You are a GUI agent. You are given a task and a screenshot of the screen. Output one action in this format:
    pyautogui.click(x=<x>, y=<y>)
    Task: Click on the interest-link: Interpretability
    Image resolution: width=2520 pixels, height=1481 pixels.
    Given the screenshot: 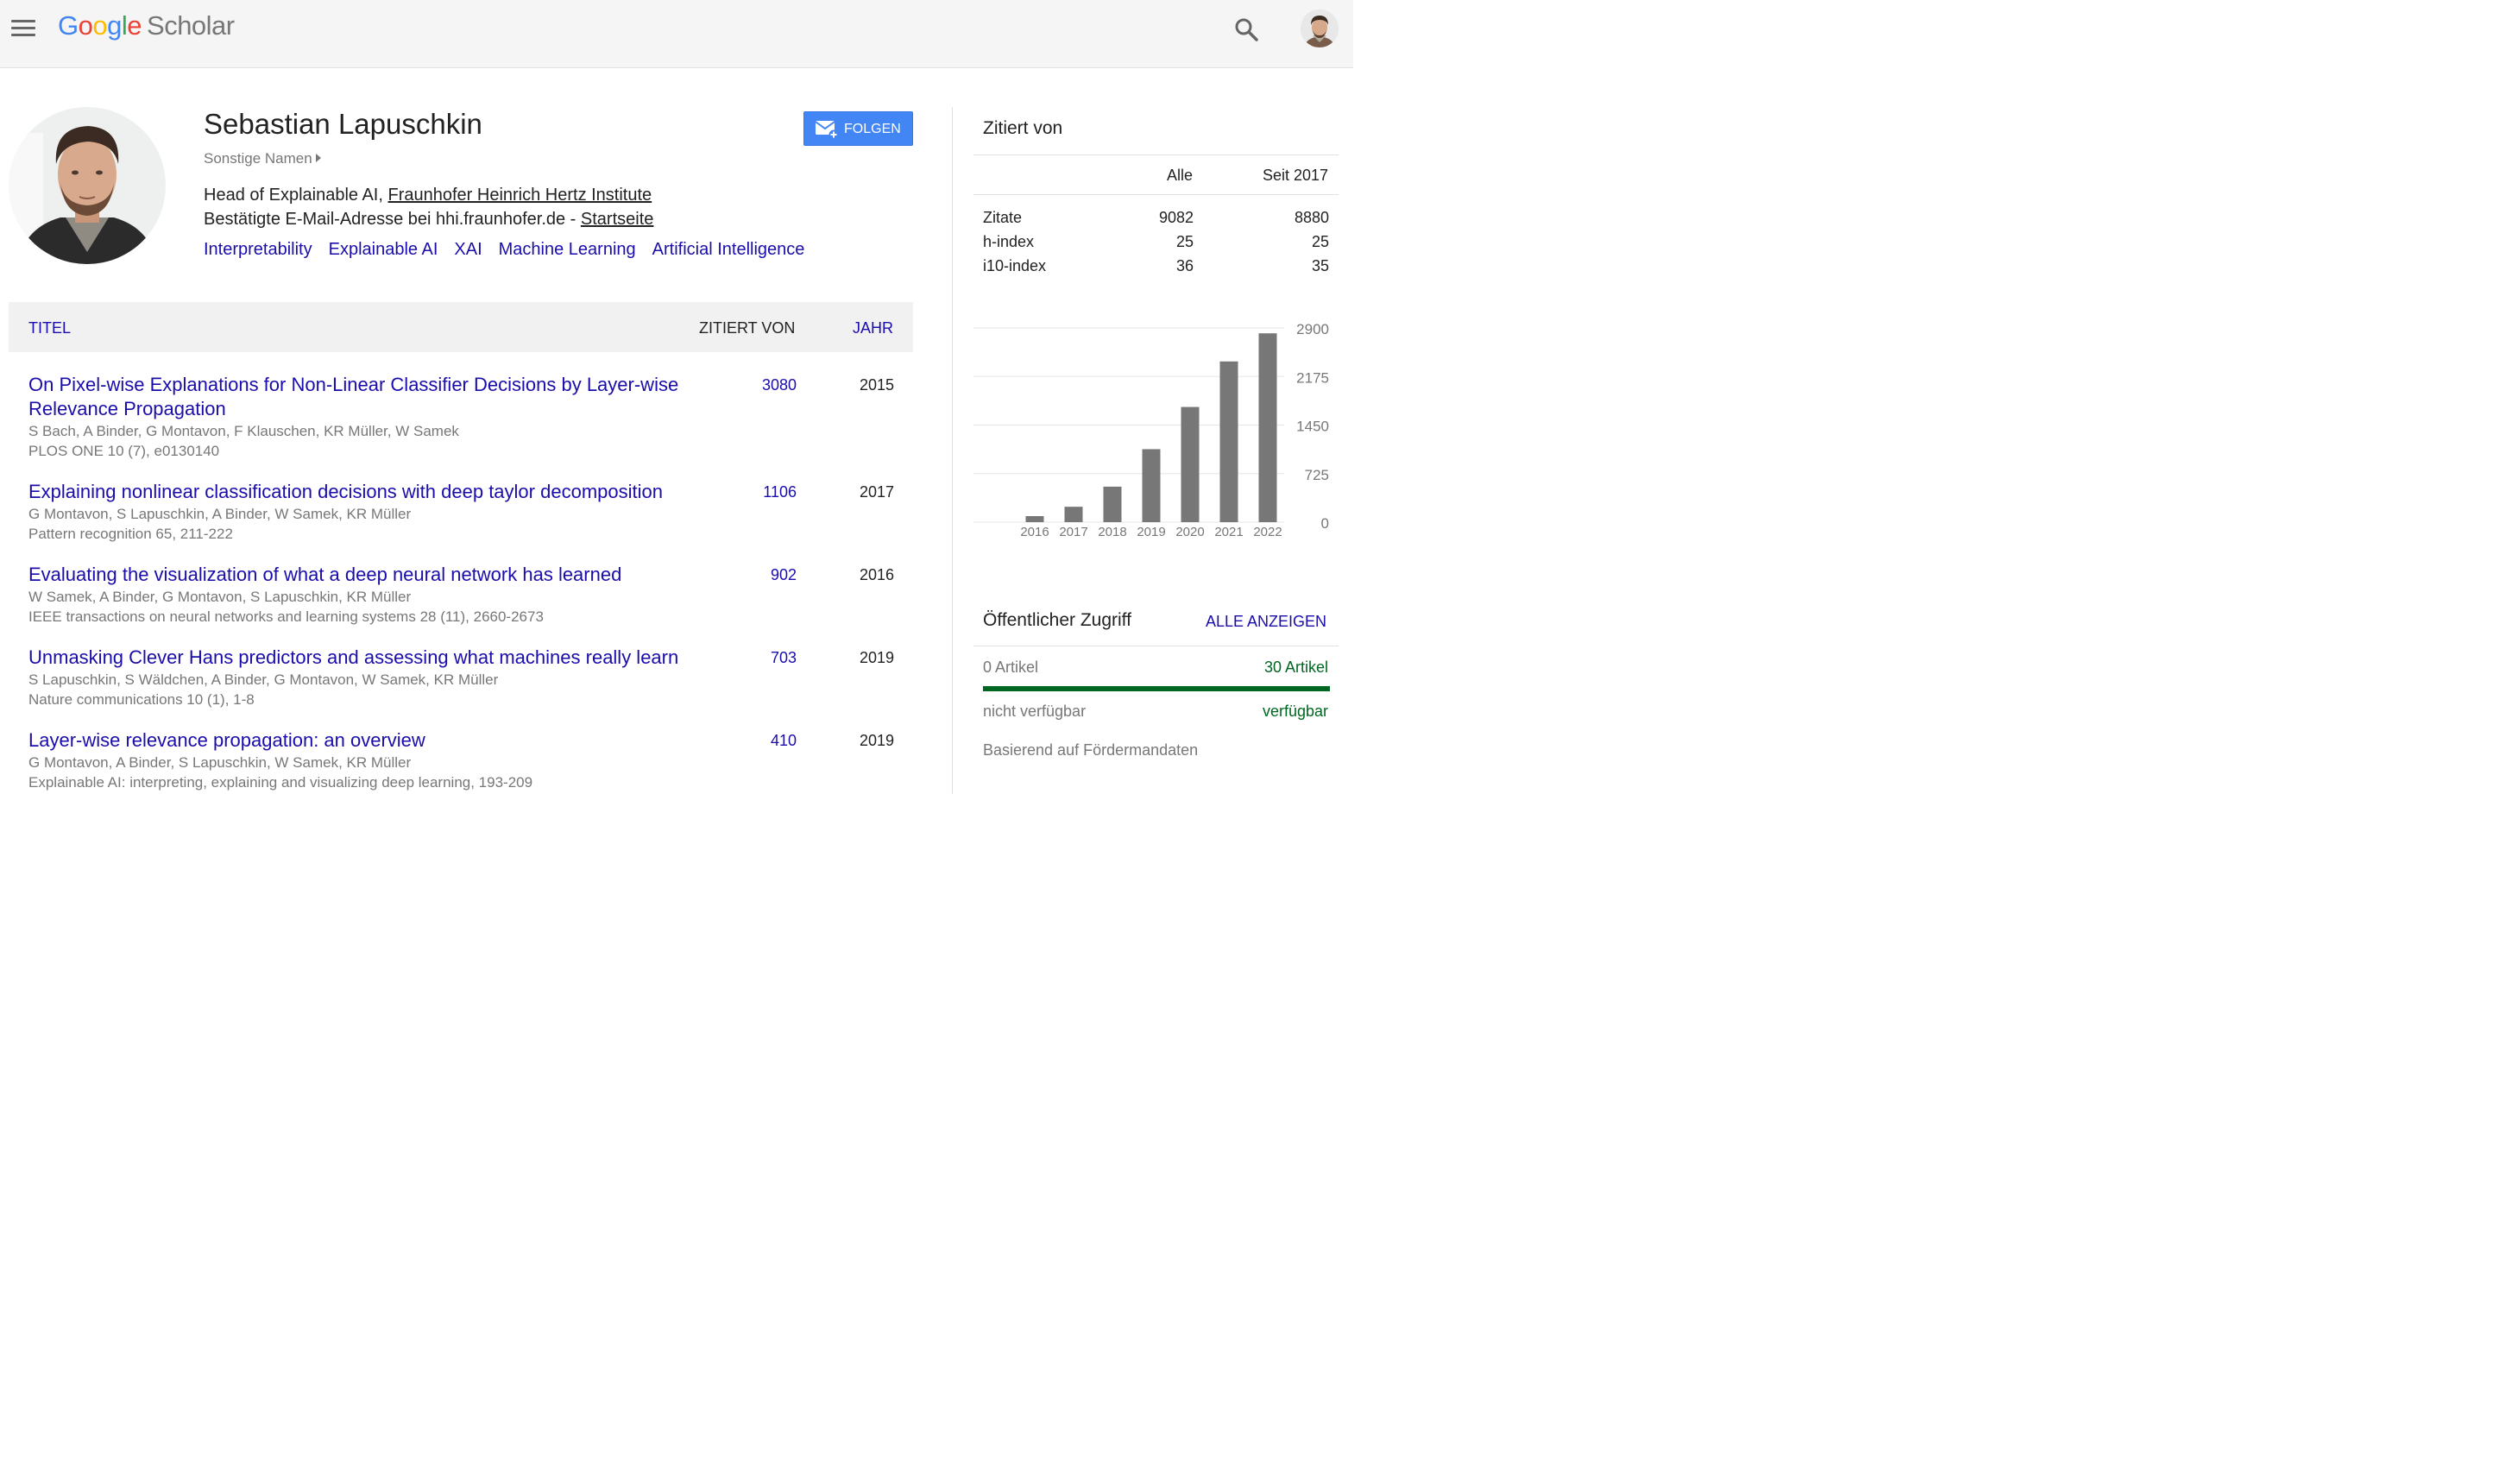 What is the action you would take?
    pyautogui.click(x=258, y=249)
    